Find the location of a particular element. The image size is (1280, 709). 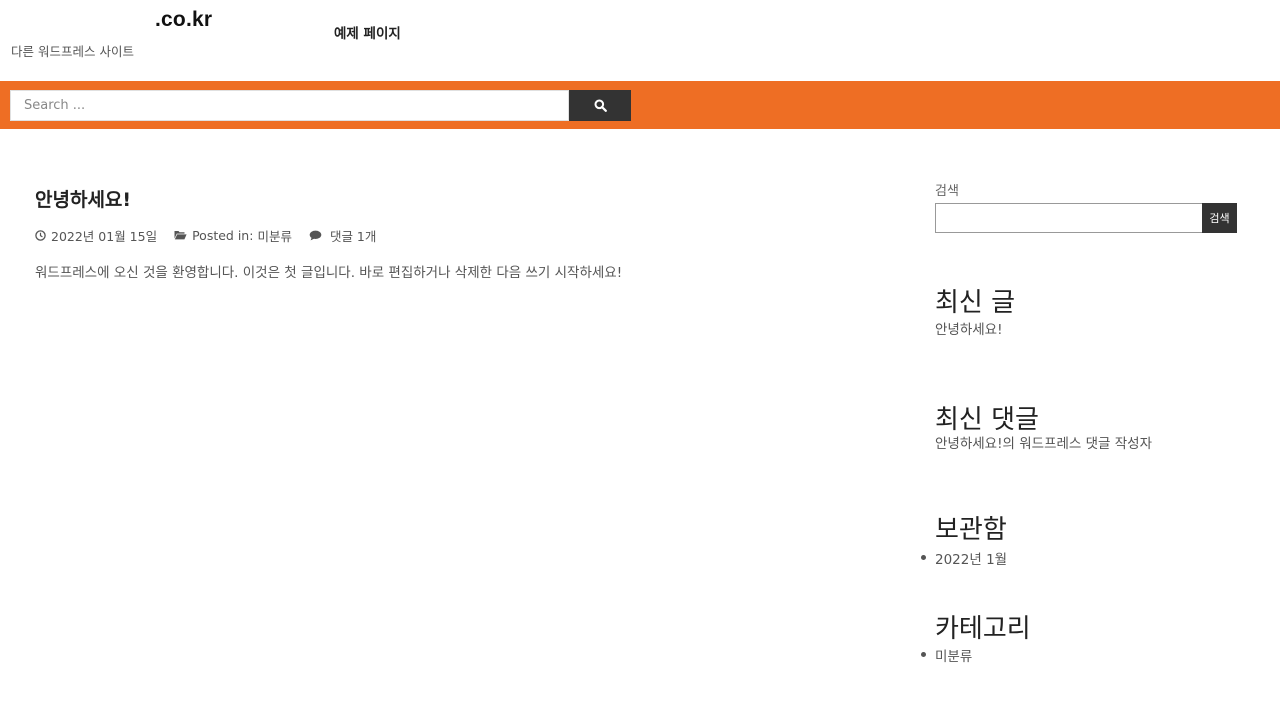

category-item: 미분류 is located at coordinates (1079, 655).